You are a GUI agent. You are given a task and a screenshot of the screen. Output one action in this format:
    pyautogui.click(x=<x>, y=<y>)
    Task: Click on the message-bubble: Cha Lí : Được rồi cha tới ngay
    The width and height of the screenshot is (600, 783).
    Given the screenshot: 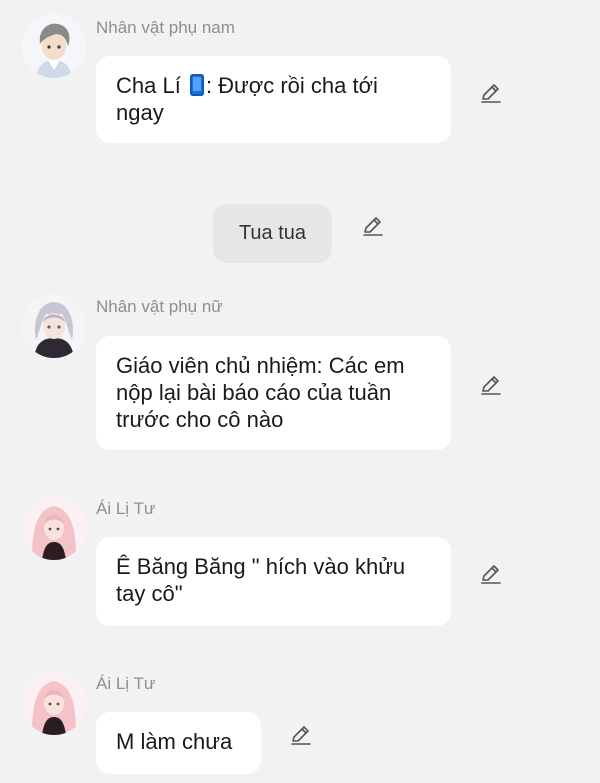 What is the action you would take?
    pyautogui.click(x=273, y=99)
    